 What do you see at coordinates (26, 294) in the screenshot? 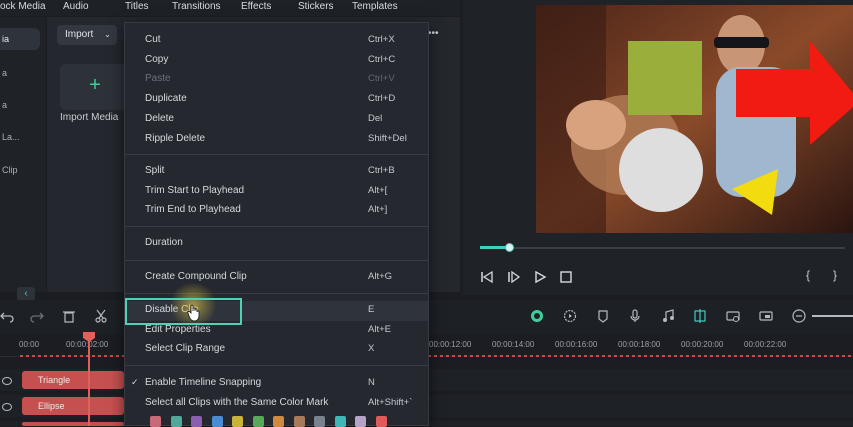
I see `collapse-sidebar-button: ‹` at bounding box center [26, 294].